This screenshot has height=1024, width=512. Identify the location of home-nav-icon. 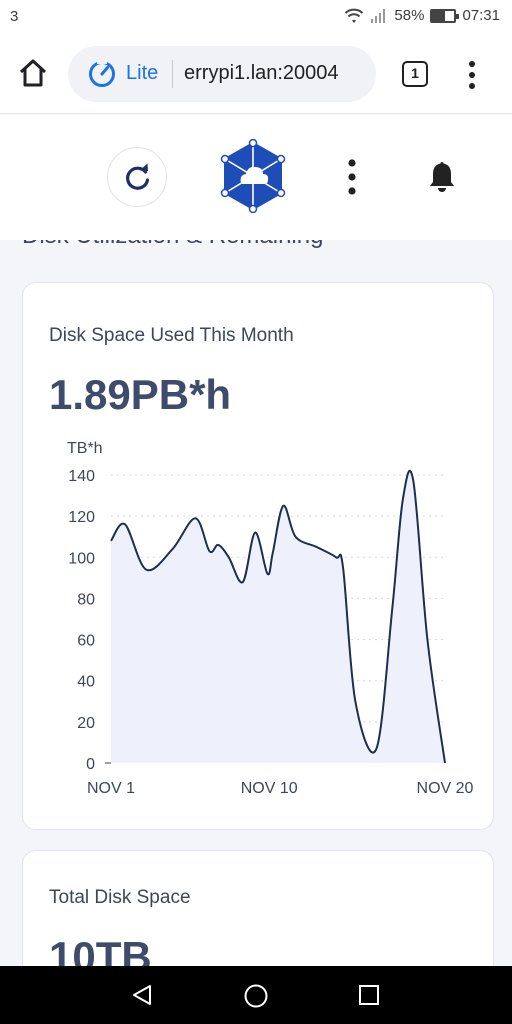
(256, 996).